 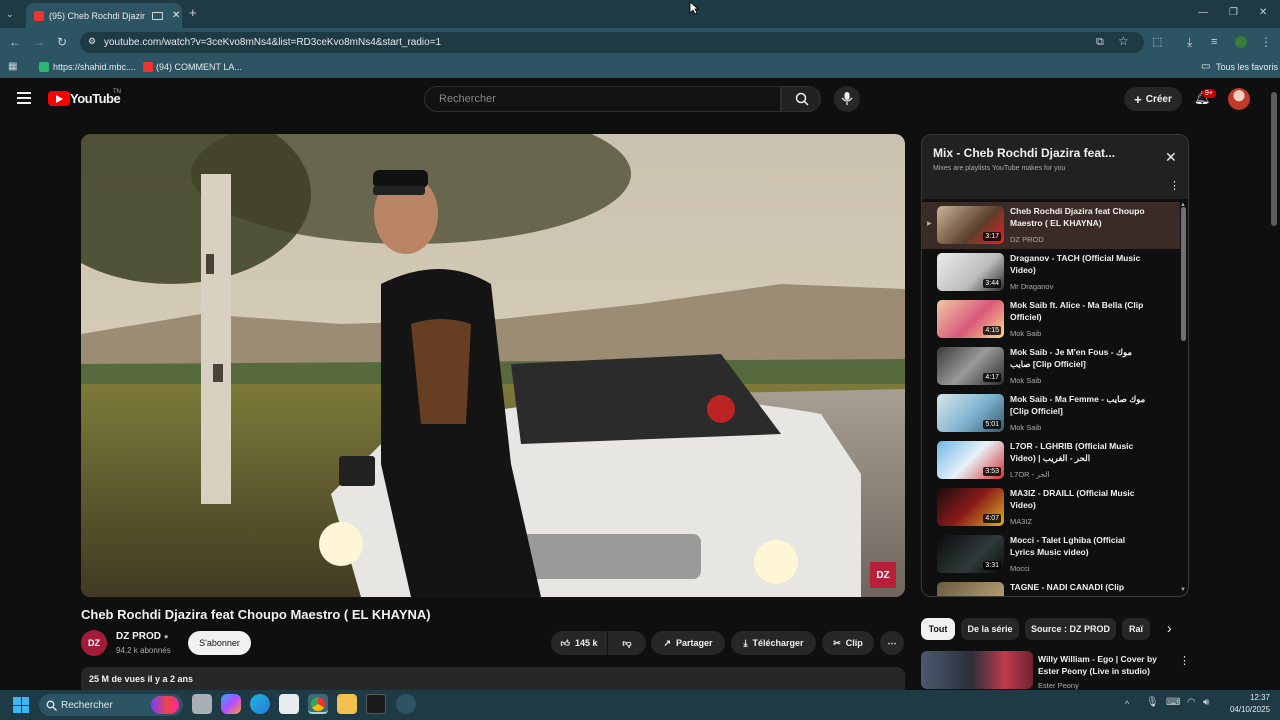 What do you see at coordinates (347, 704) in the screenshot?
I see `file-explorer-icon` at bounding box center [347, 704].